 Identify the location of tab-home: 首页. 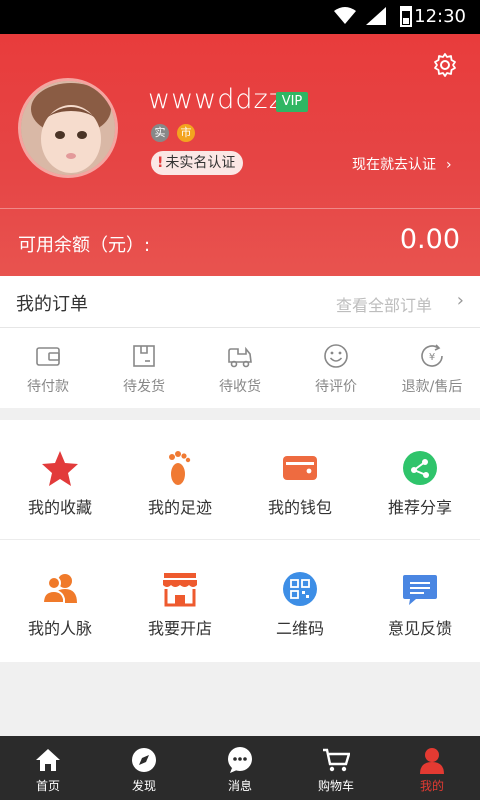
(48, 768).